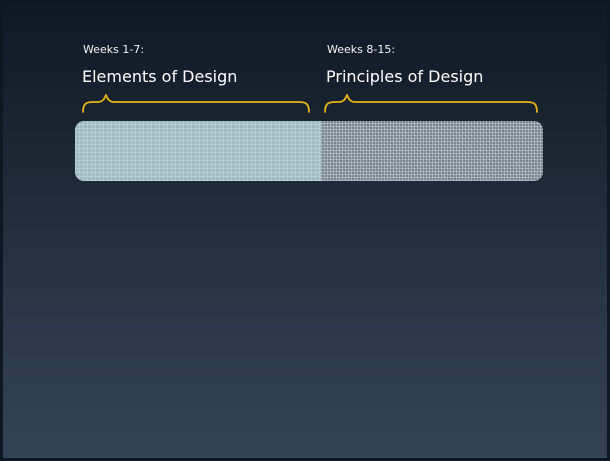 This screenshot has width=610, height=461. I want to click on principles-segment, so click(432, 151).